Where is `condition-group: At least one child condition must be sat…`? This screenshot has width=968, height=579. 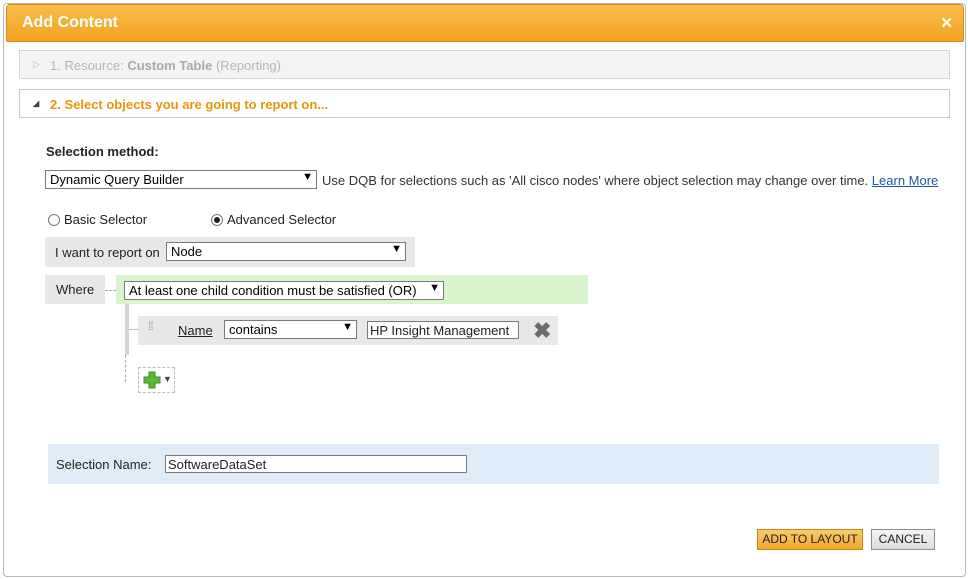 condition-group: At least one child condition must be sat… is located at coordinates (352, 289).